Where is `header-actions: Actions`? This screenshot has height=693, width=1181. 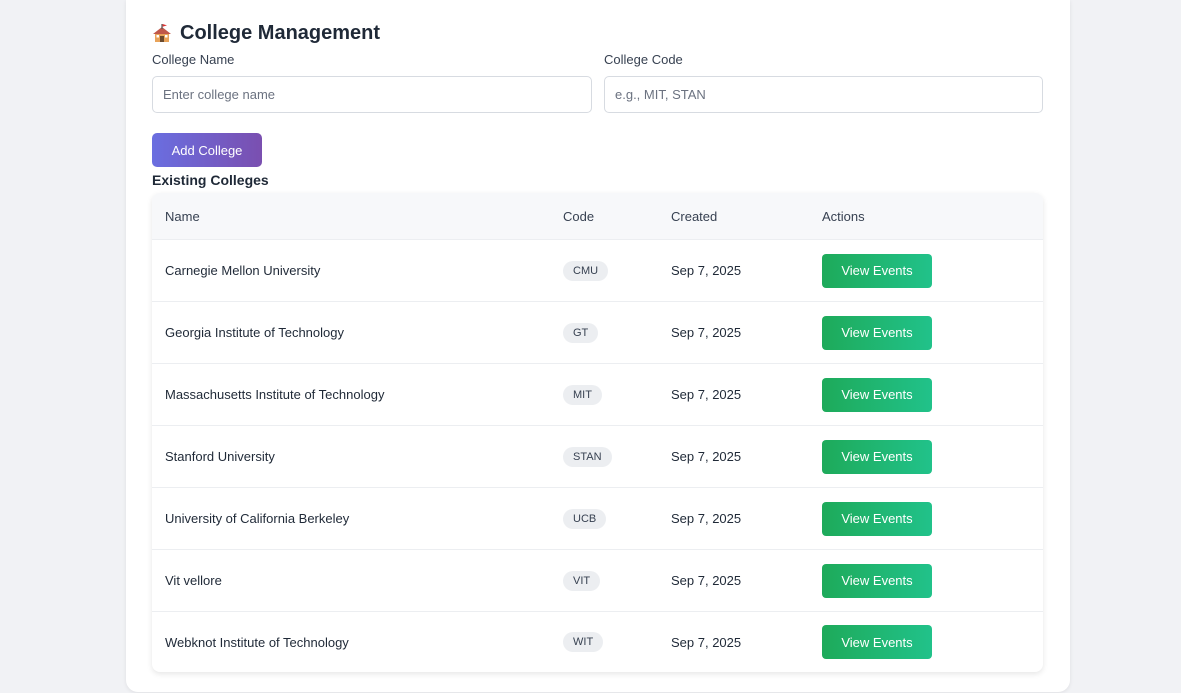
header-actions: Actions is located at coordinates (843, 216).